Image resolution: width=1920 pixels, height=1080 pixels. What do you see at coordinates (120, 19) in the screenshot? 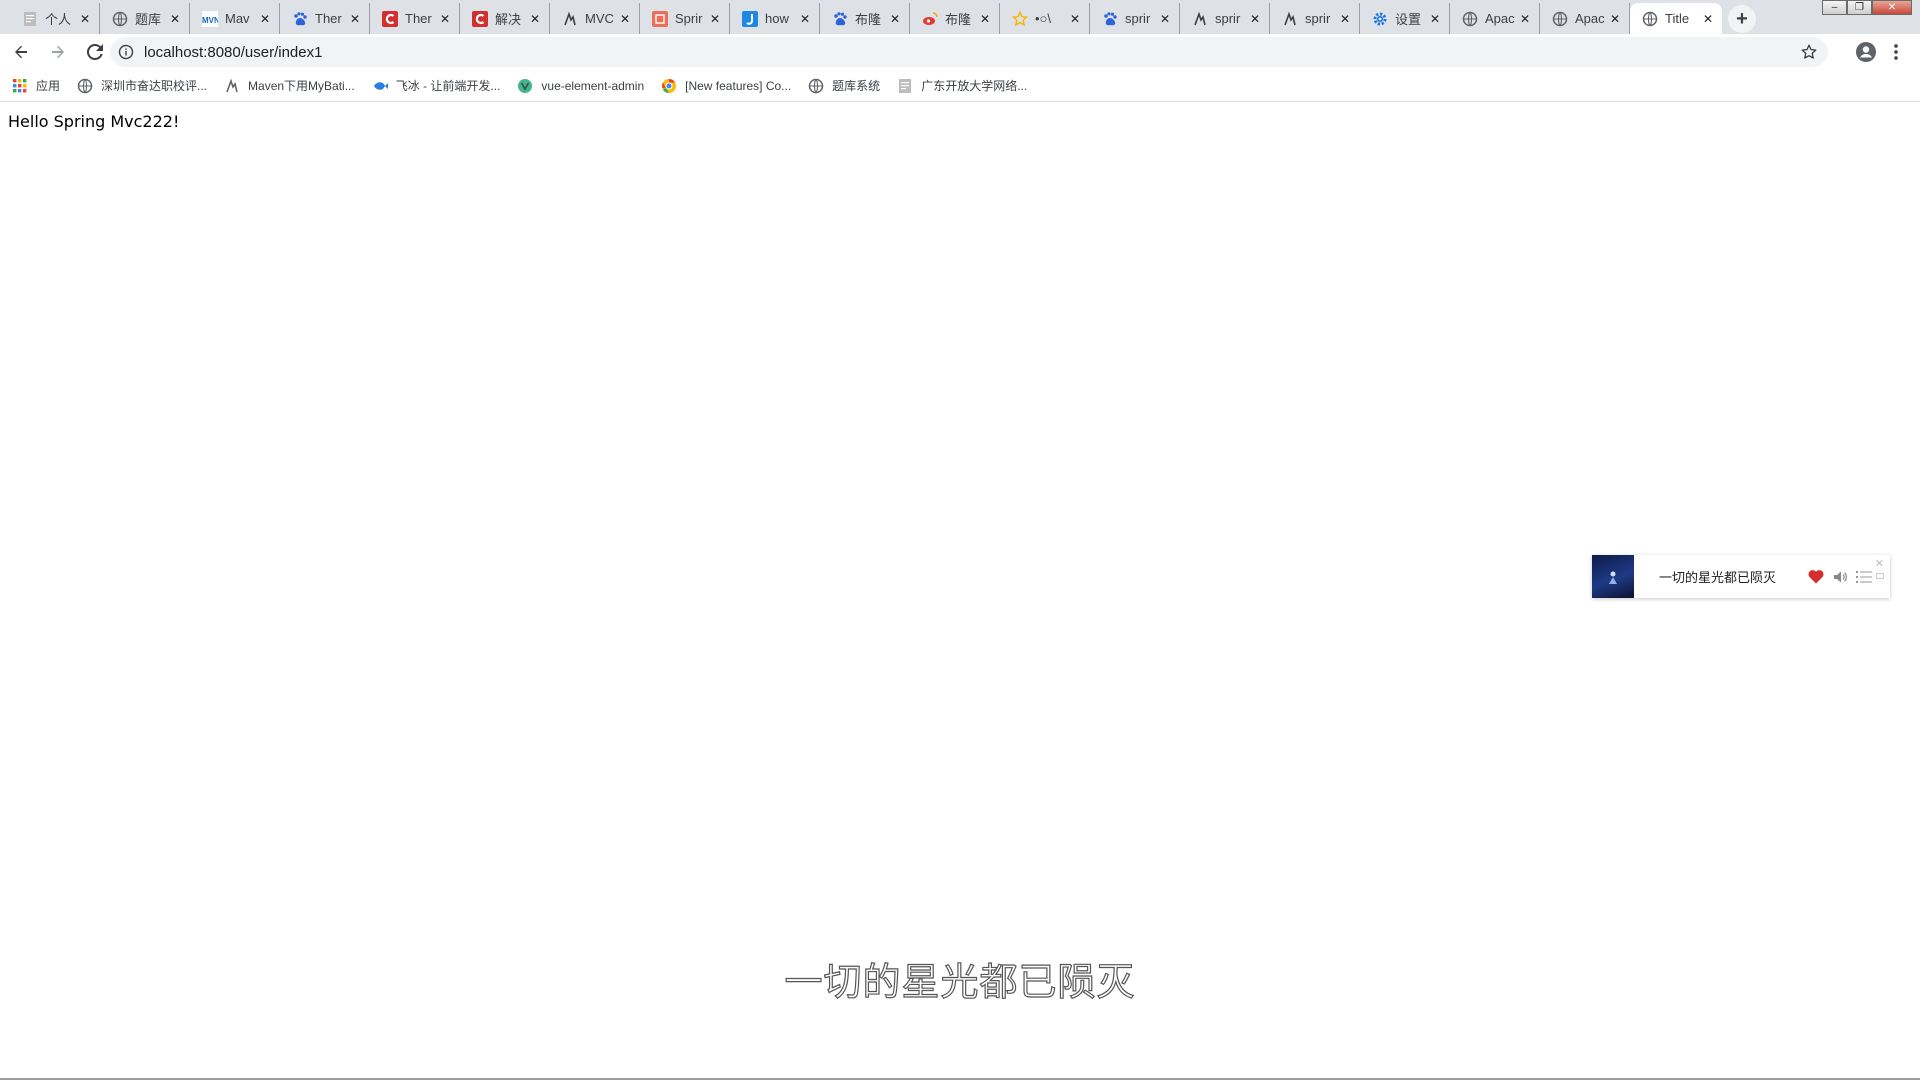
I see `globe-icon` at bounding box center [120, 19].